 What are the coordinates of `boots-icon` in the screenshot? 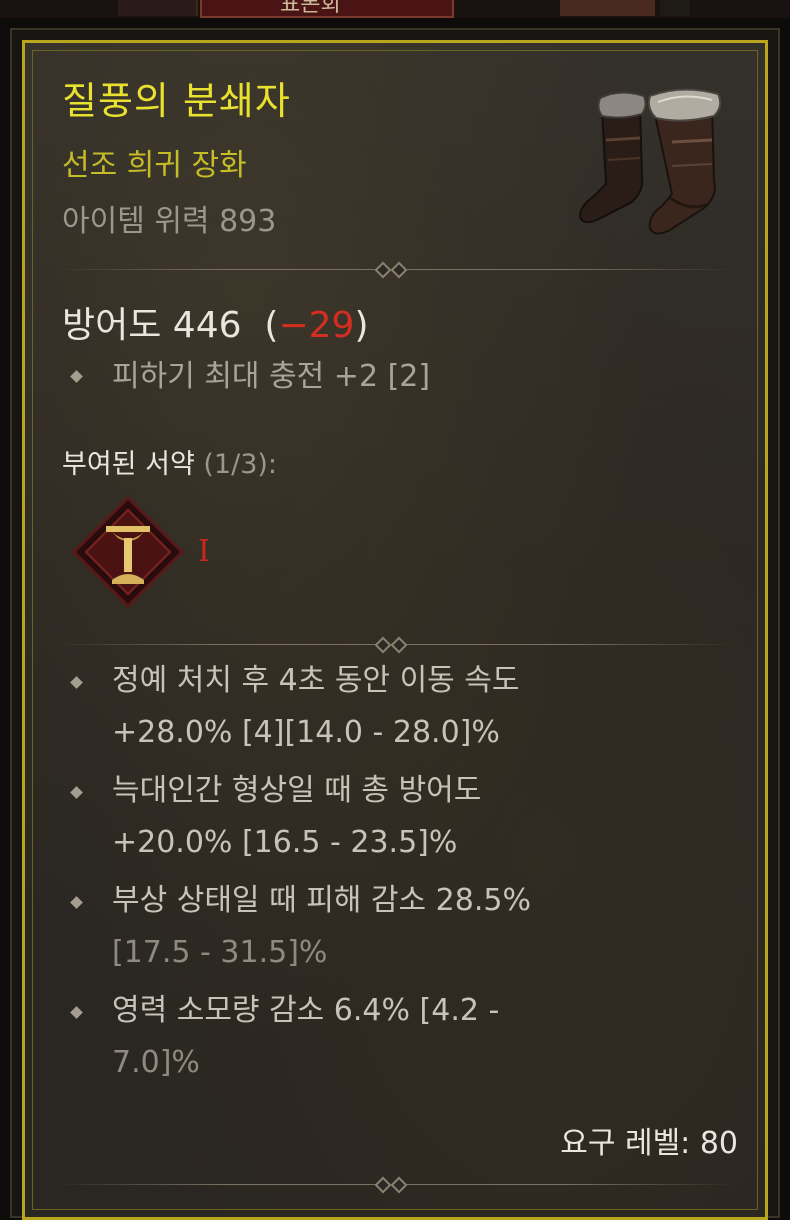 It's located at (650, 161).